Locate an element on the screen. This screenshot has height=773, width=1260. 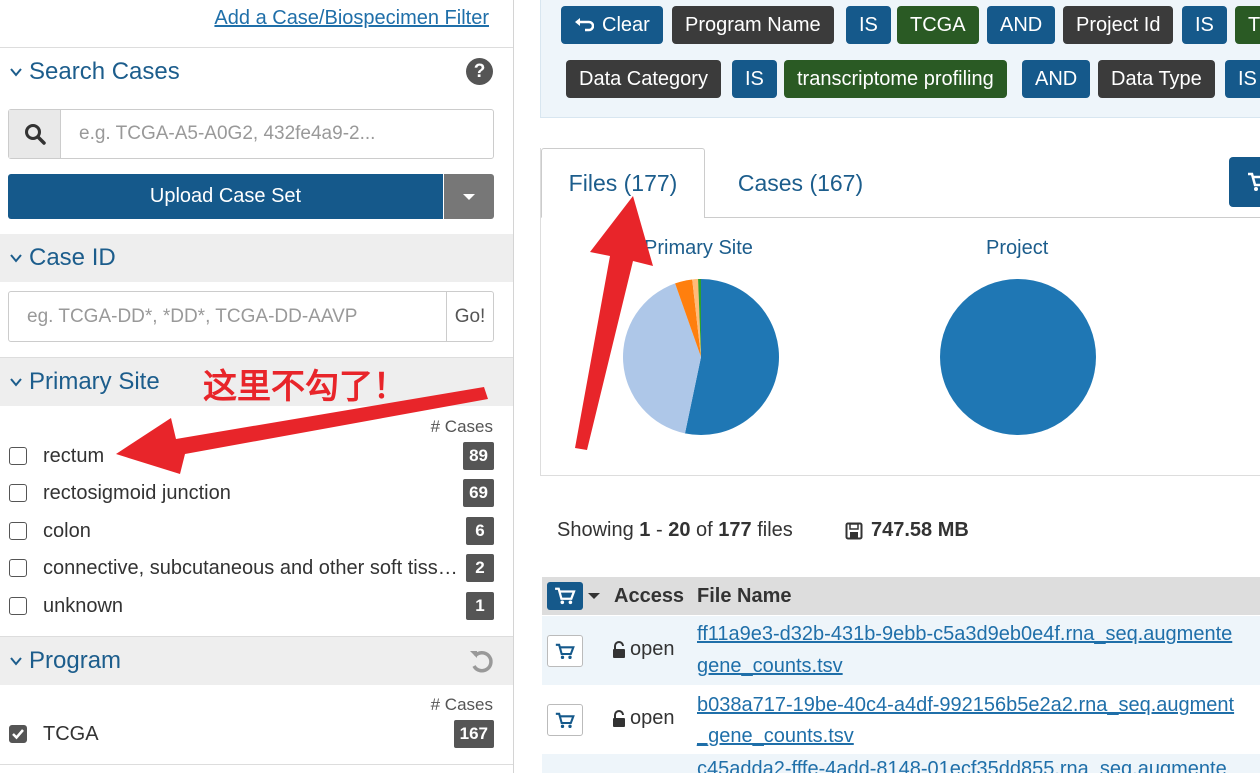
access-cell: open is located at coordinates (643, 649).